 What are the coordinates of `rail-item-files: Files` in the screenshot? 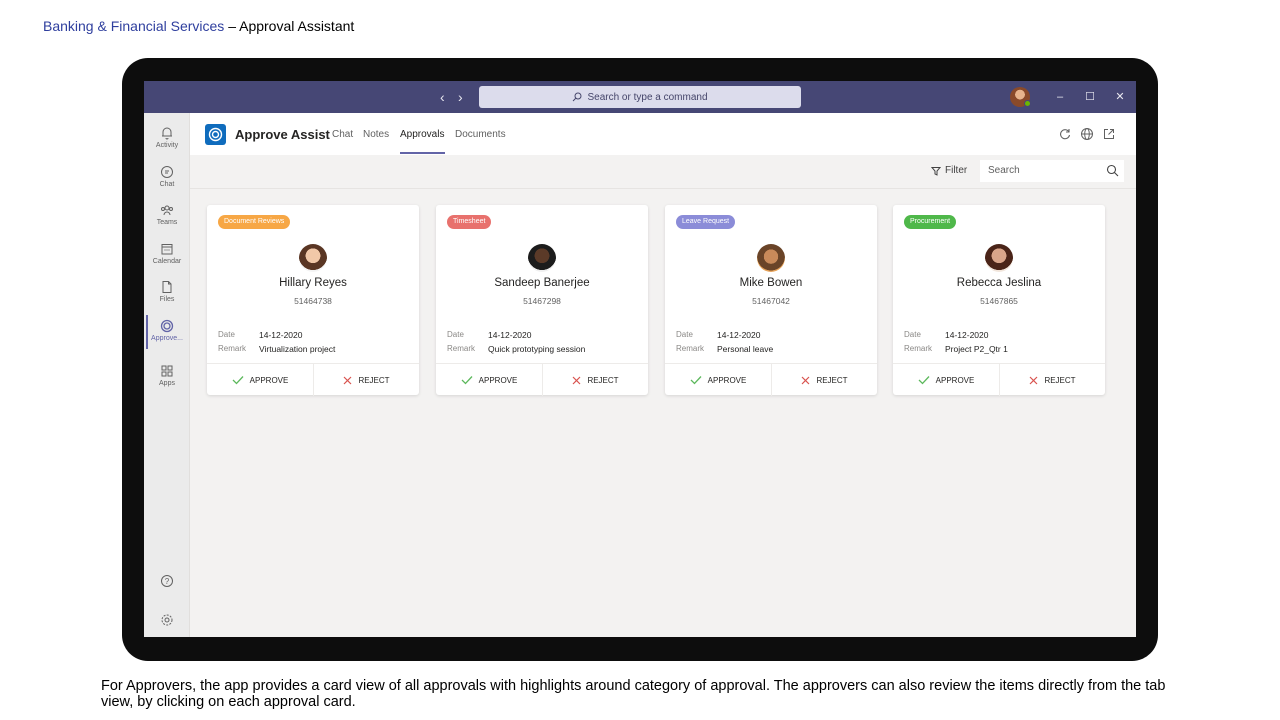 It's located at (167, 291).